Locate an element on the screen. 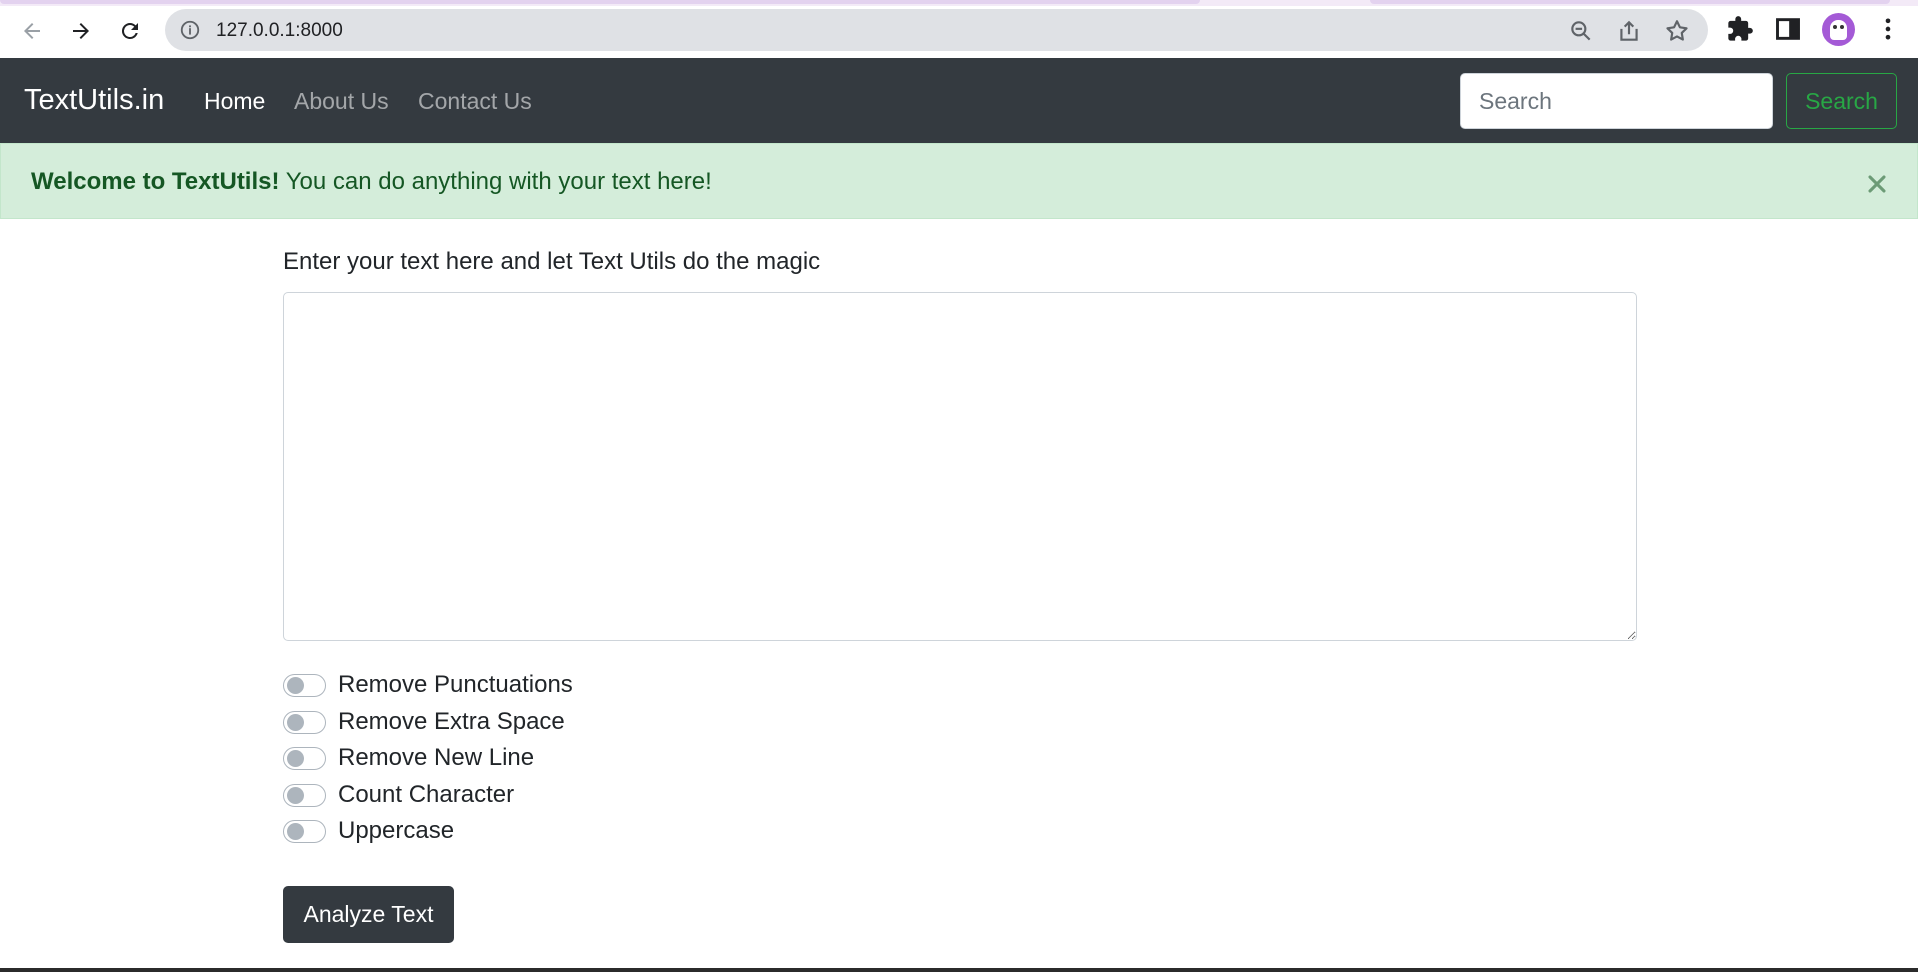  switch-label: Uppercase is located at coordinates (396, 830).